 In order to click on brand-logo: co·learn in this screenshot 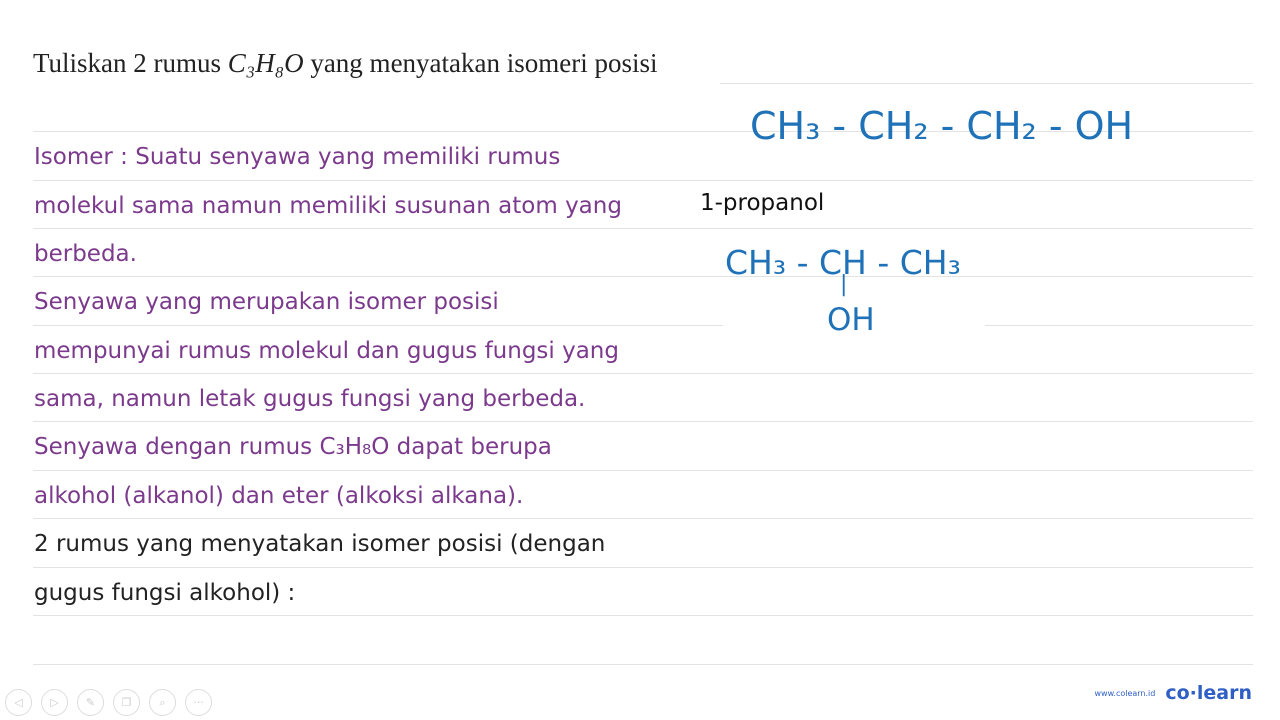, I will do `click(1208, 693)`.